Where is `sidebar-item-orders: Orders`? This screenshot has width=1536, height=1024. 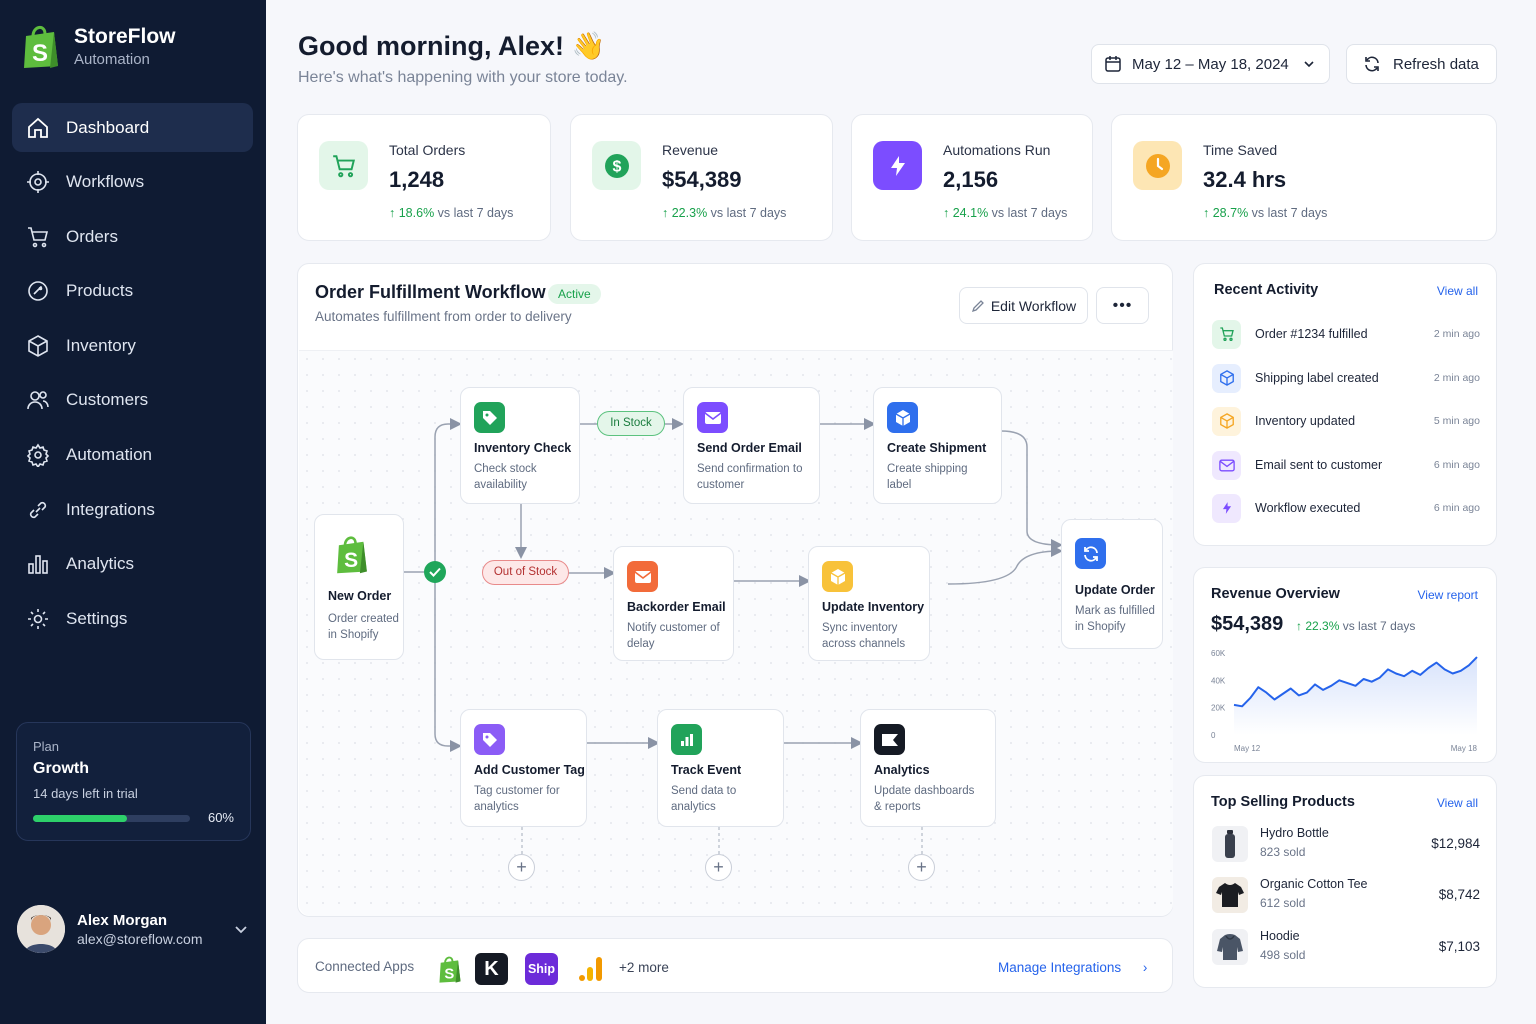
sidebar-item-orders: Orders is located at coordinates (132, 236).